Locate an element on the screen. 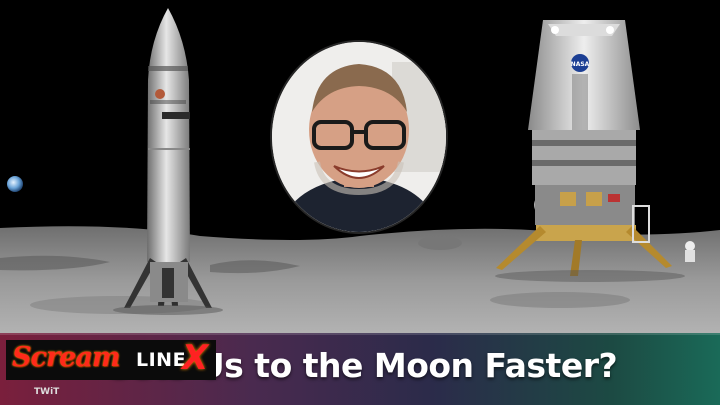  logo-x-text: X is located at coordinates (195, 358).